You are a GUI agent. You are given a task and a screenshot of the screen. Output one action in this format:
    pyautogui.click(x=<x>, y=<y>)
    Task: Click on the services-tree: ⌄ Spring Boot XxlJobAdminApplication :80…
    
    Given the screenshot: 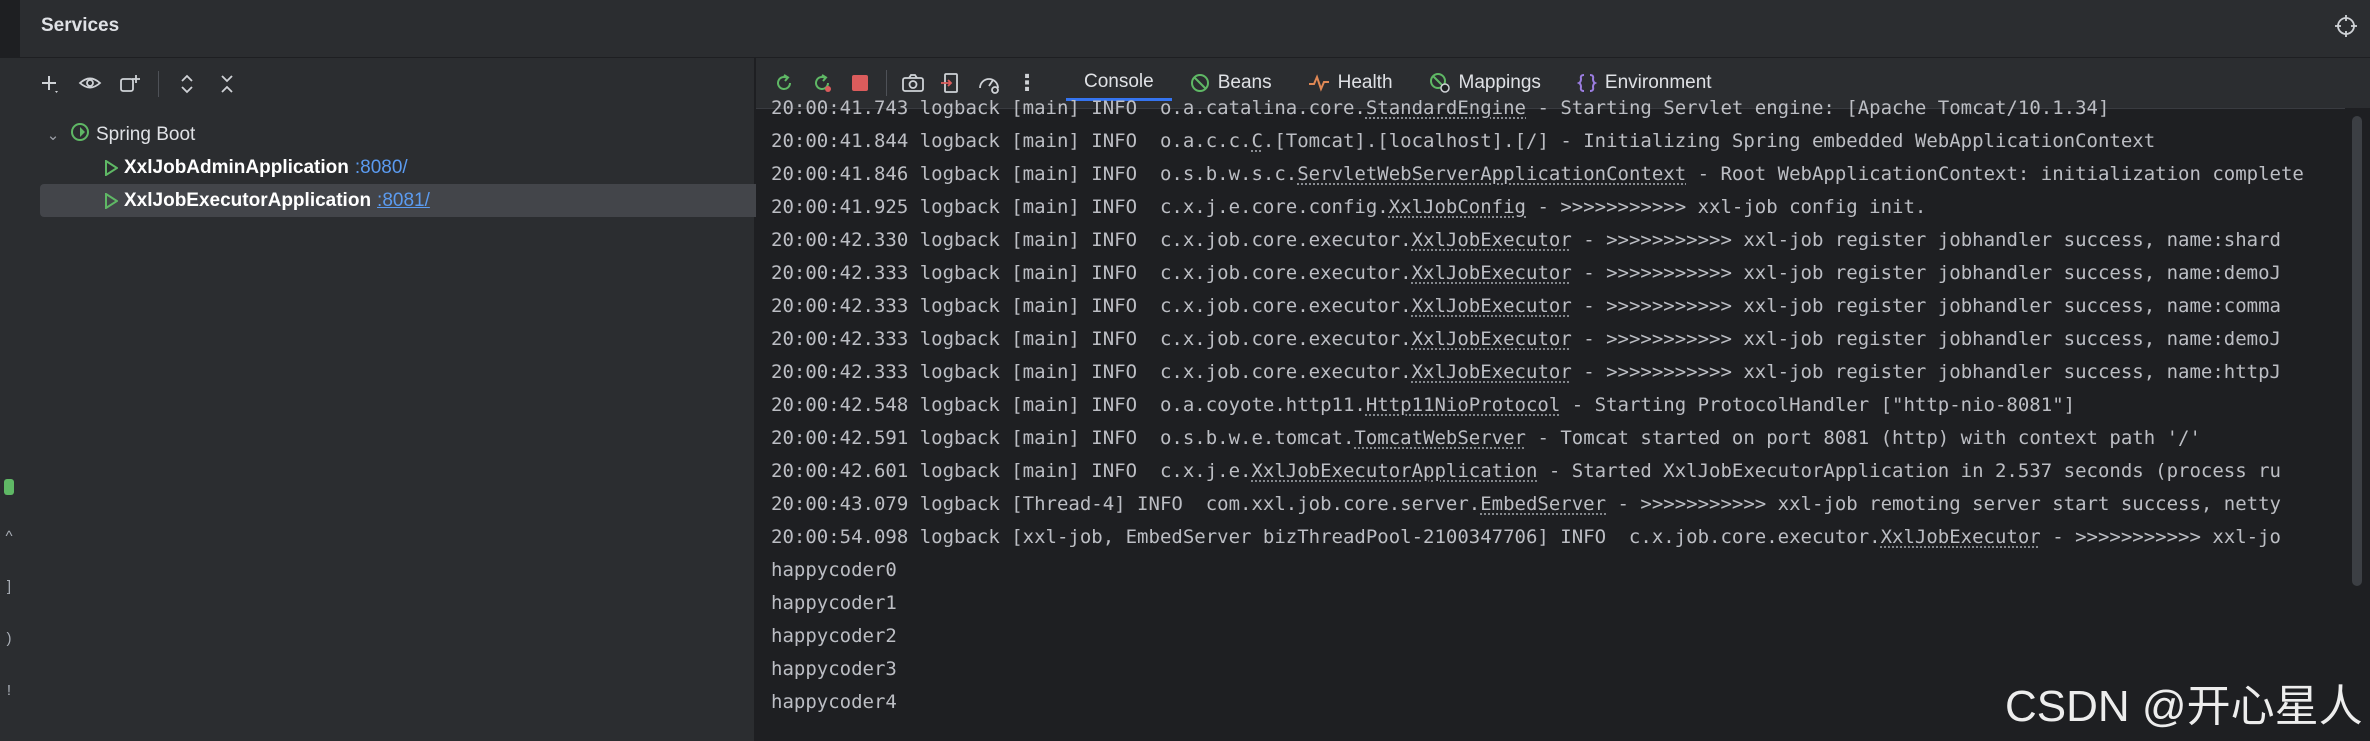 What is the action you would take?
    pyautogui.click(x=400, y=167)
    